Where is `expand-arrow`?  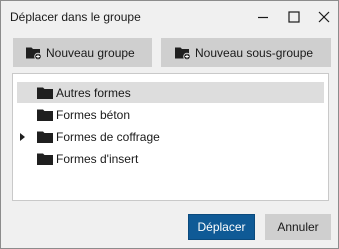 expand-arrow is located at coordinates (22, 136).